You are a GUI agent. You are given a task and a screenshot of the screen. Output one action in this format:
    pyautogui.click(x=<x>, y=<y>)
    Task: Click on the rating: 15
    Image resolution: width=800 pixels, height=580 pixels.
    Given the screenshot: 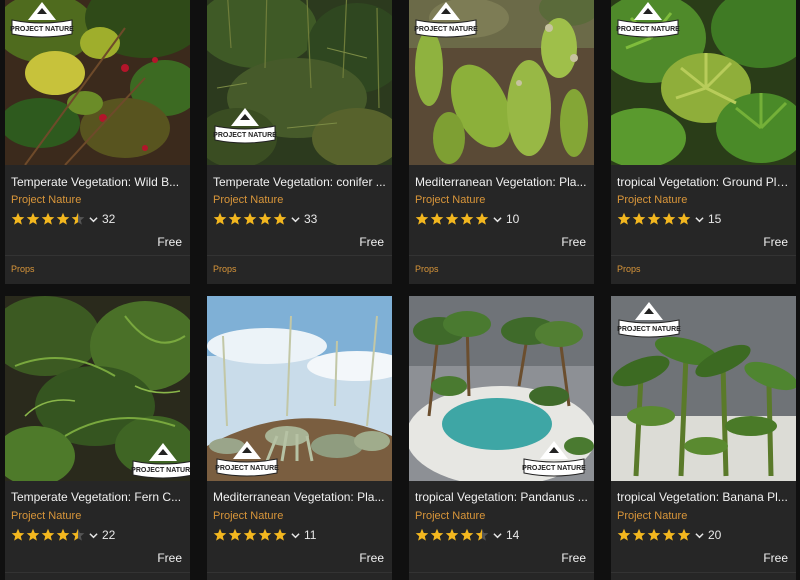 What is the action you would take?
    pyautogui.click(x=669, y=219)
    